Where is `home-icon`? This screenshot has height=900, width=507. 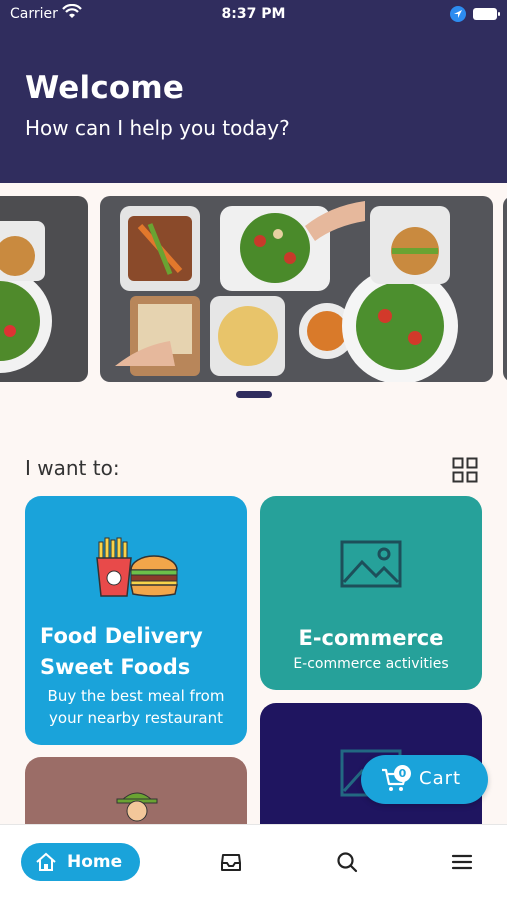
home-icon is located at coordinates (46, 861).